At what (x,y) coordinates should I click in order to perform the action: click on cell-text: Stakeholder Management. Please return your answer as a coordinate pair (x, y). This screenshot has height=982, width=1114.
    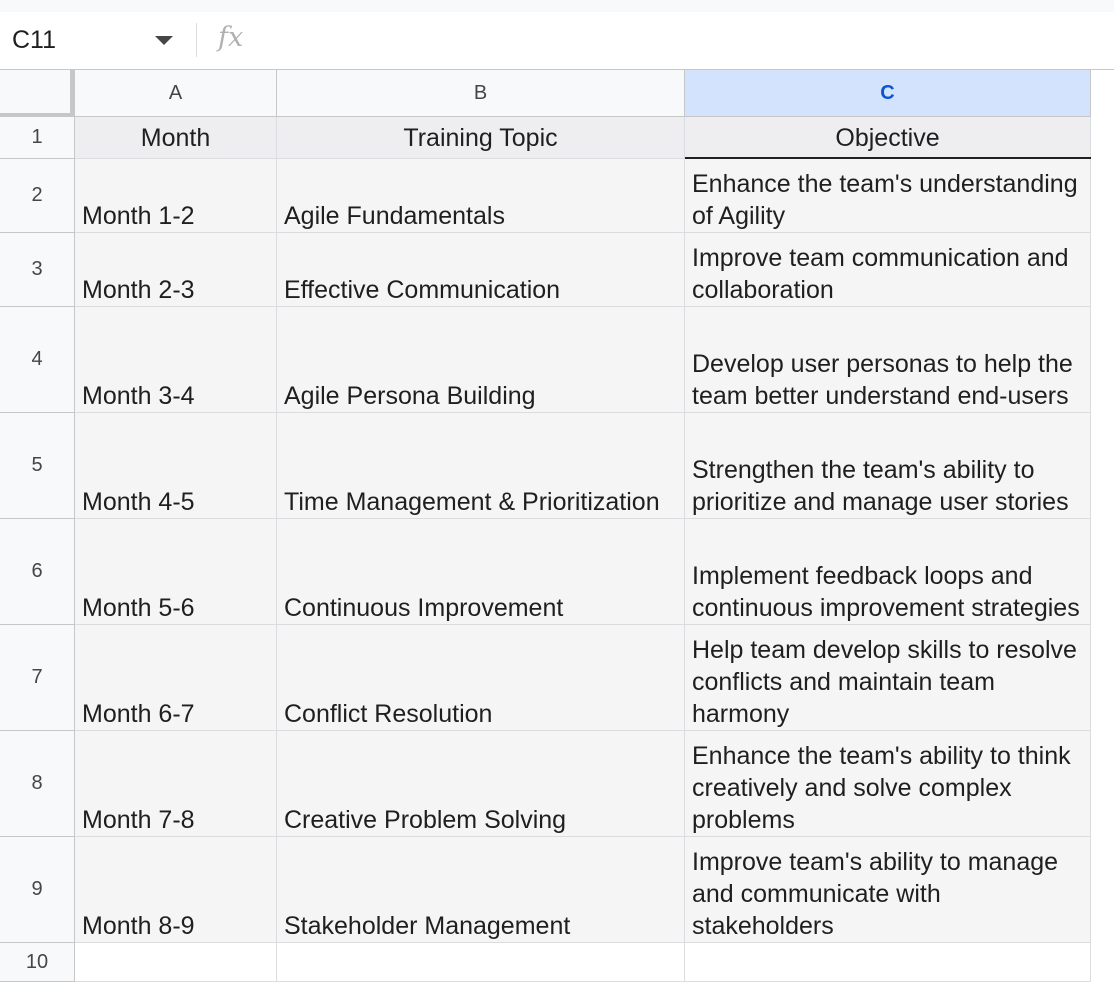
    Looking at the image, I should click on (427, 926).